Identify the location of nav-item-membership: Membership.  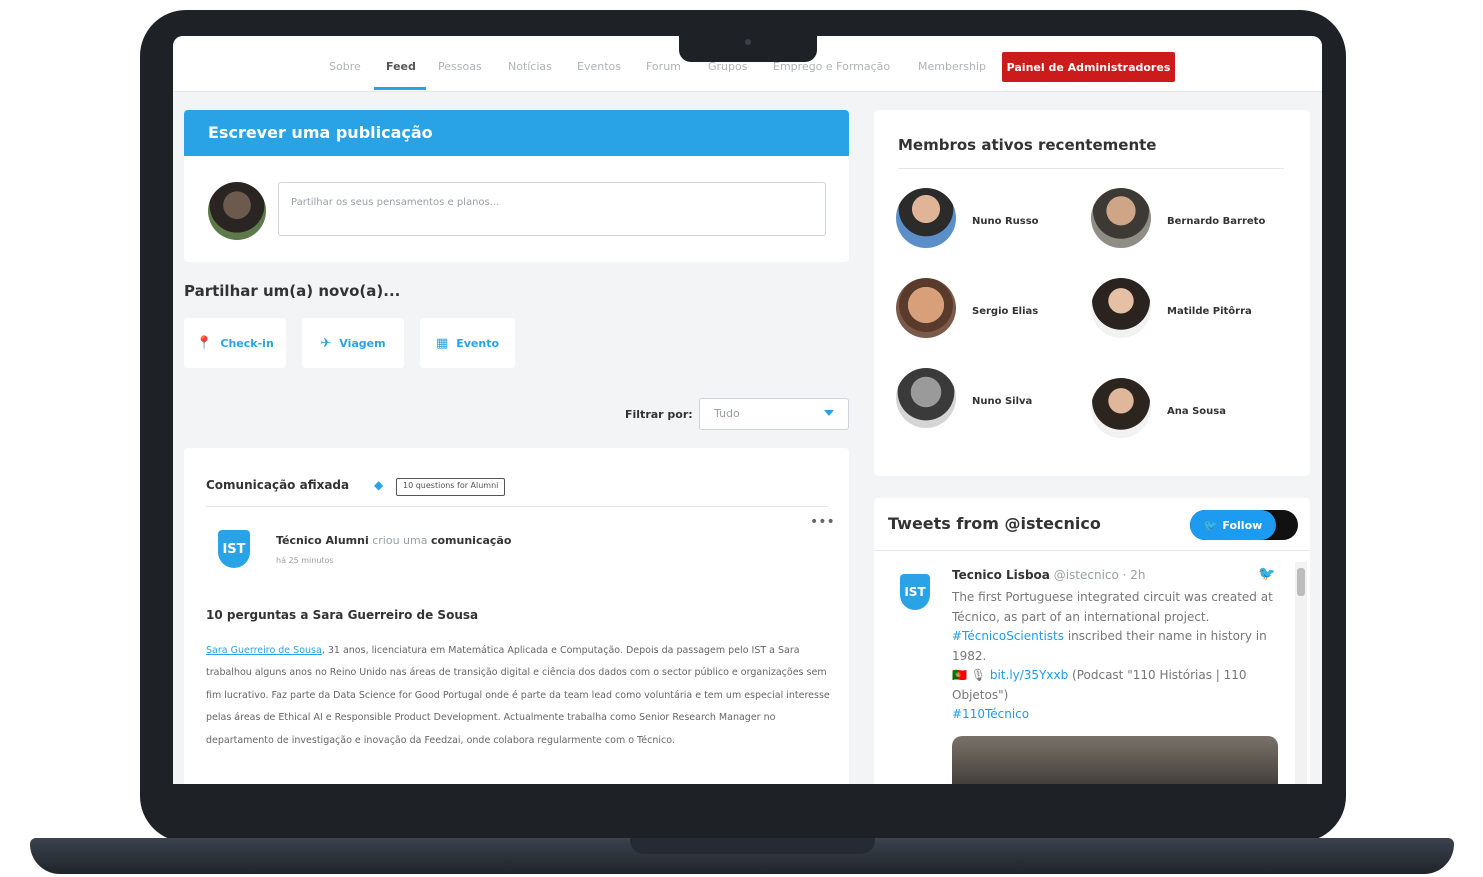
(952, 66).